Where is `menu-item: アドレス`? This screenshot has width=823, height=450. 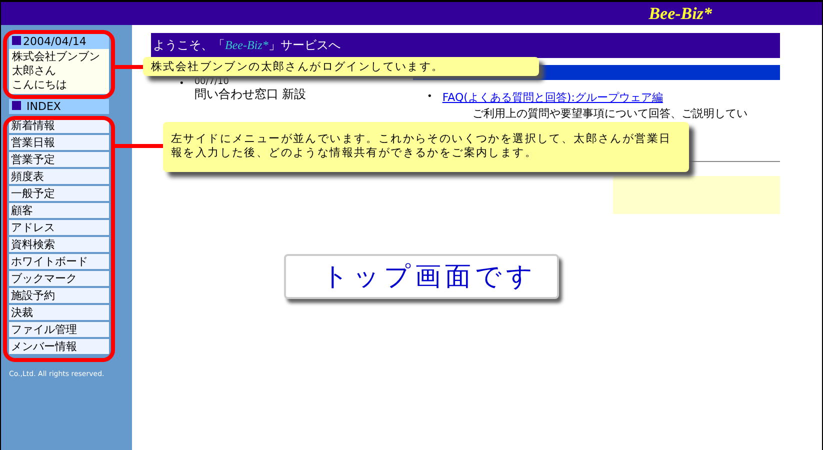 menu-item: アドレス is located at coordinates (59, 227).